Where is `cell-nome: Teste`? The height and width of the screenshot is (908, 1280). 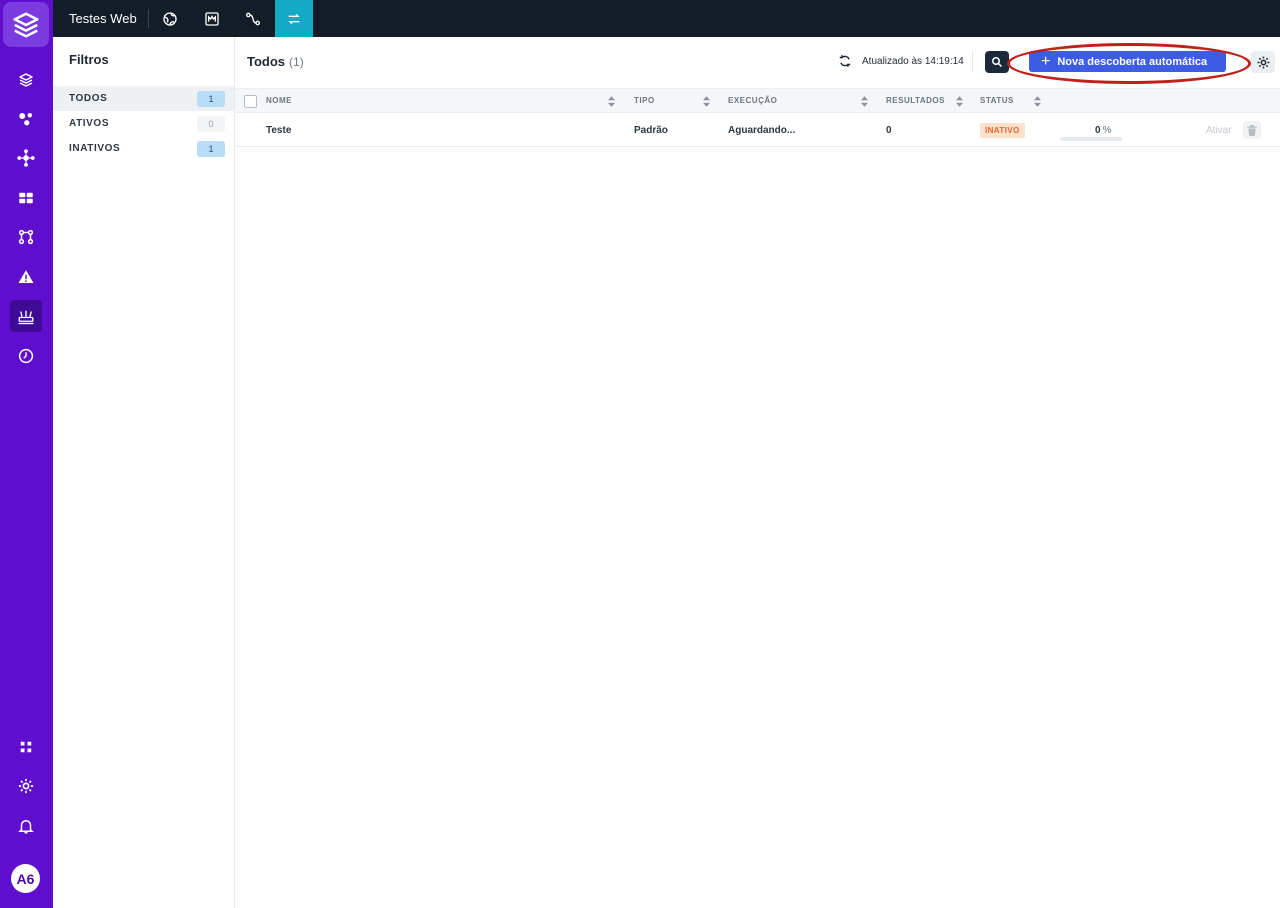 cell-nome: Teste is located at coordinates (278, 130).